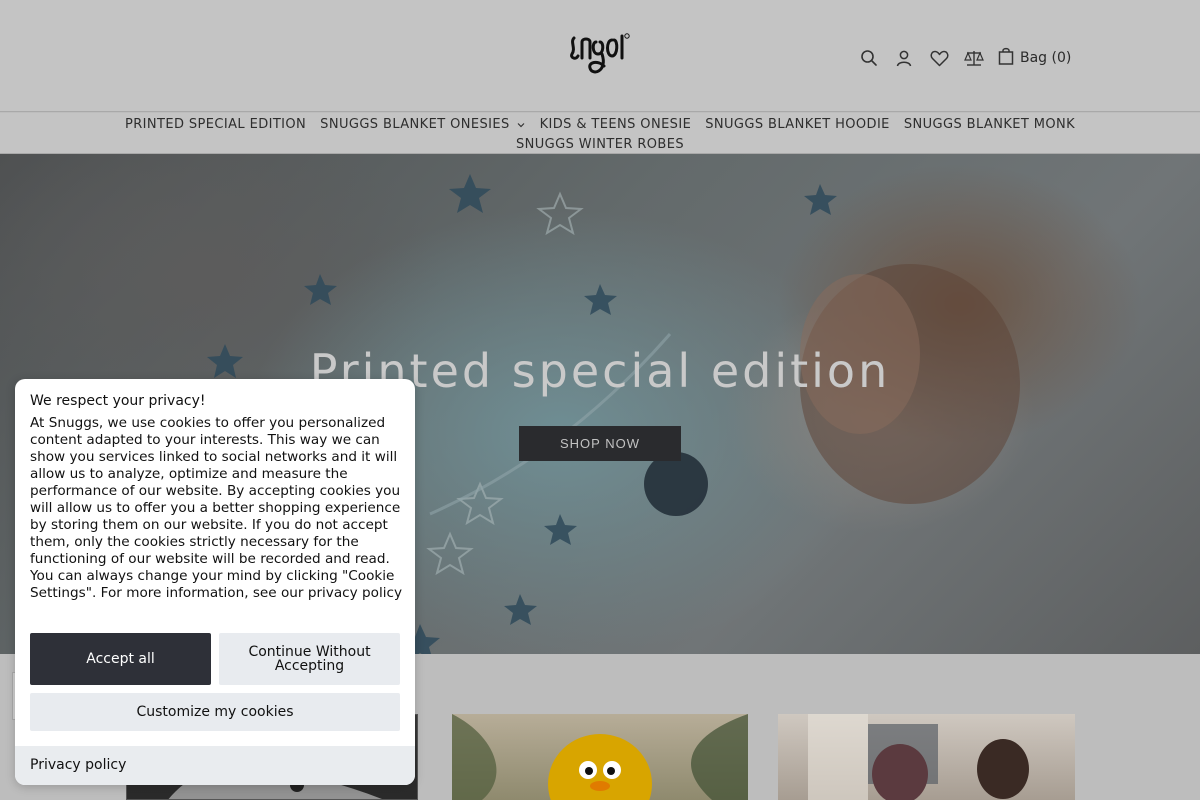 The width and height of the screenshot is (1200, 800). Describe the element at coordinates (215, 712) in the screenshot. I see `customize-cookies-button: Customize my cookies` at that location.